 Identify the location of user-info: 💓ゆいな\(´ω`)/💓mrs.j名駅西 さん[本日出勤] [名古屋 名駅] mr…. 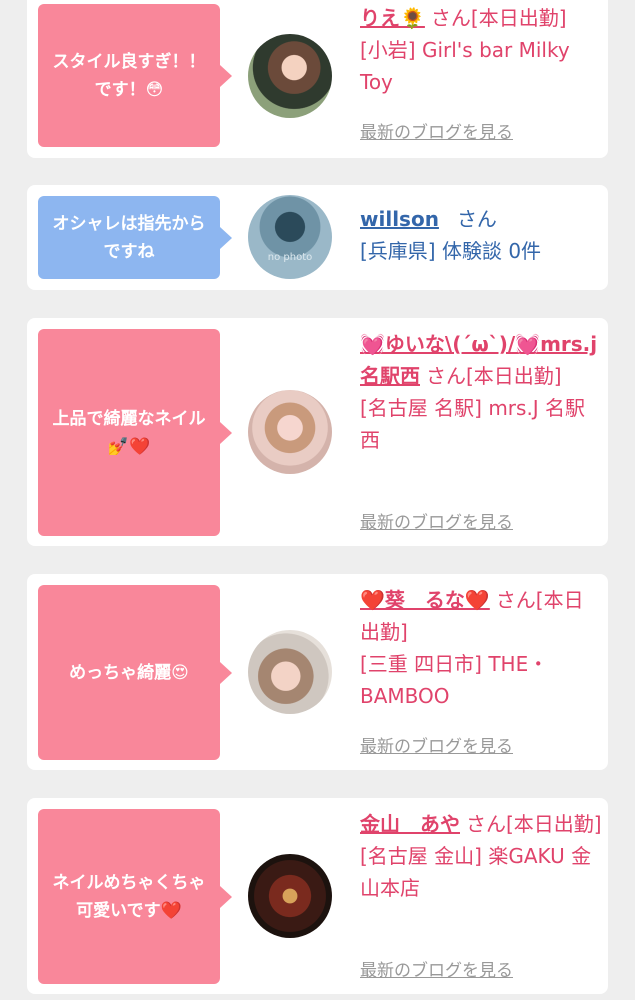
(481, 392).